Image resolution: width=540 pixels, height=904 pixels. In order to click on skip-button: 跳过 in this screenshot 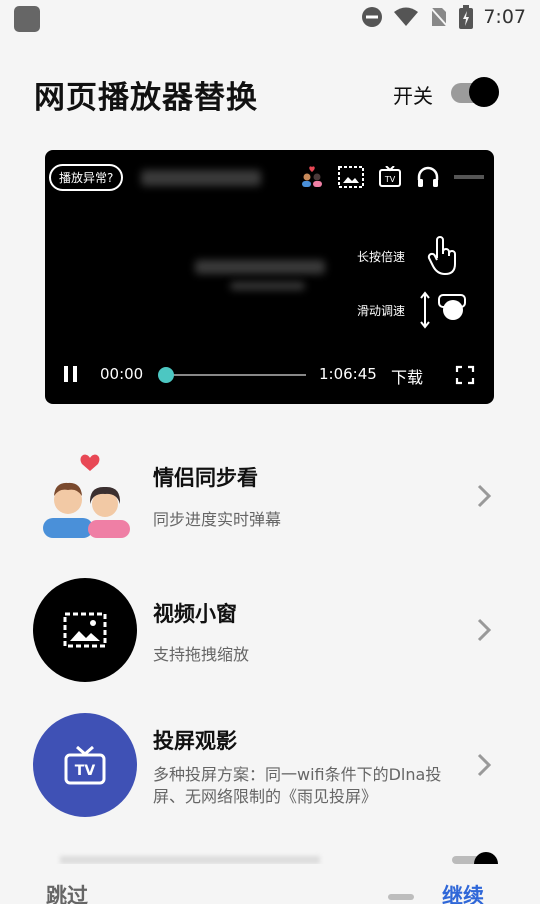, I will do `click(67, 892)`.